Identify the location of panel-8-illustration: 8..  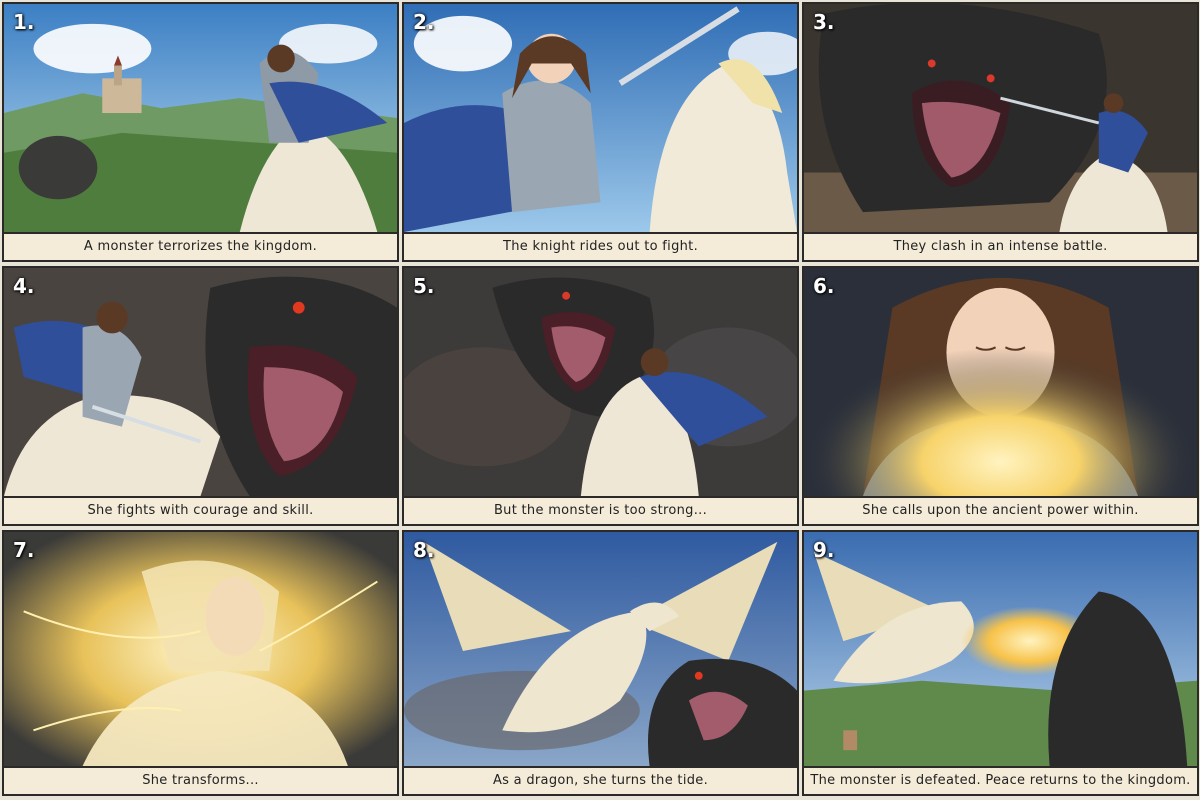
(600, 649).